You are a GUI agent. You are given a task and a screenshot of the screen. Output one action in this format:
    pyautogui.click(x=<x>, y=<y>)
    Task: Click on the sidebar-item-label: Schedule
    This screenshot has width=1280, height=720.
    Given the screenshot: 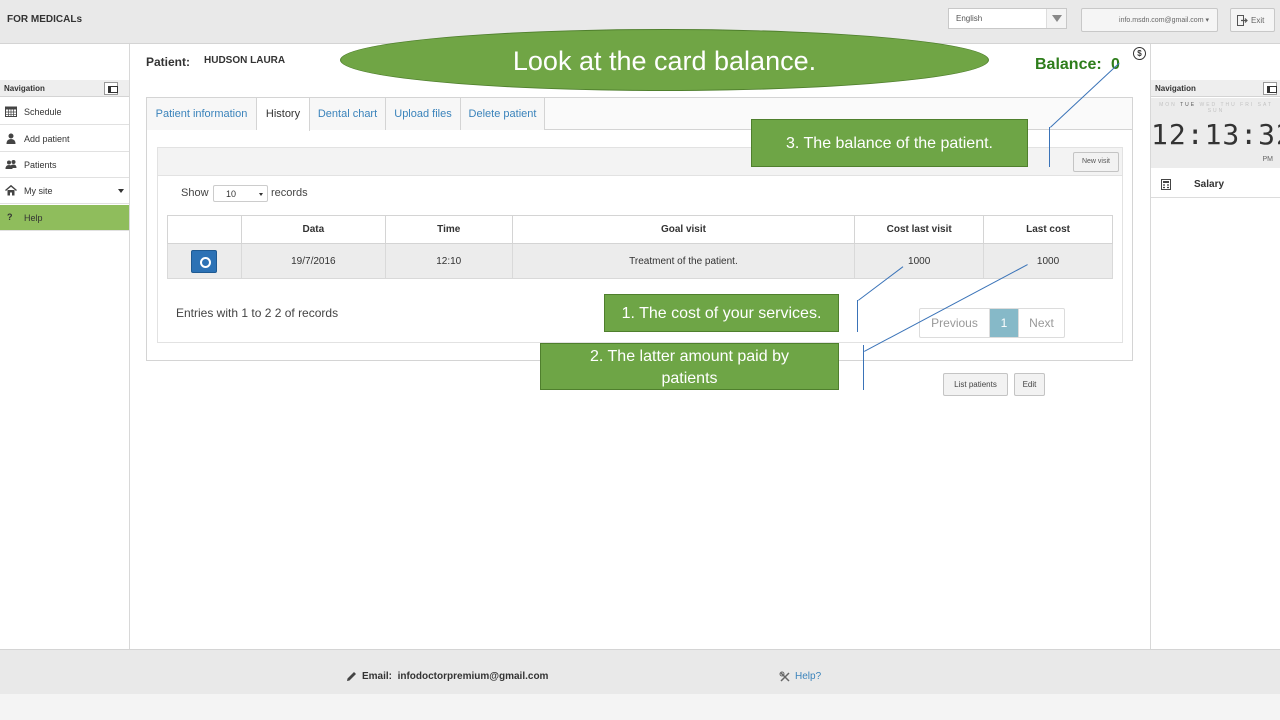 What is the action you would take?
    pyautogui.click(x=43, y=112)
    